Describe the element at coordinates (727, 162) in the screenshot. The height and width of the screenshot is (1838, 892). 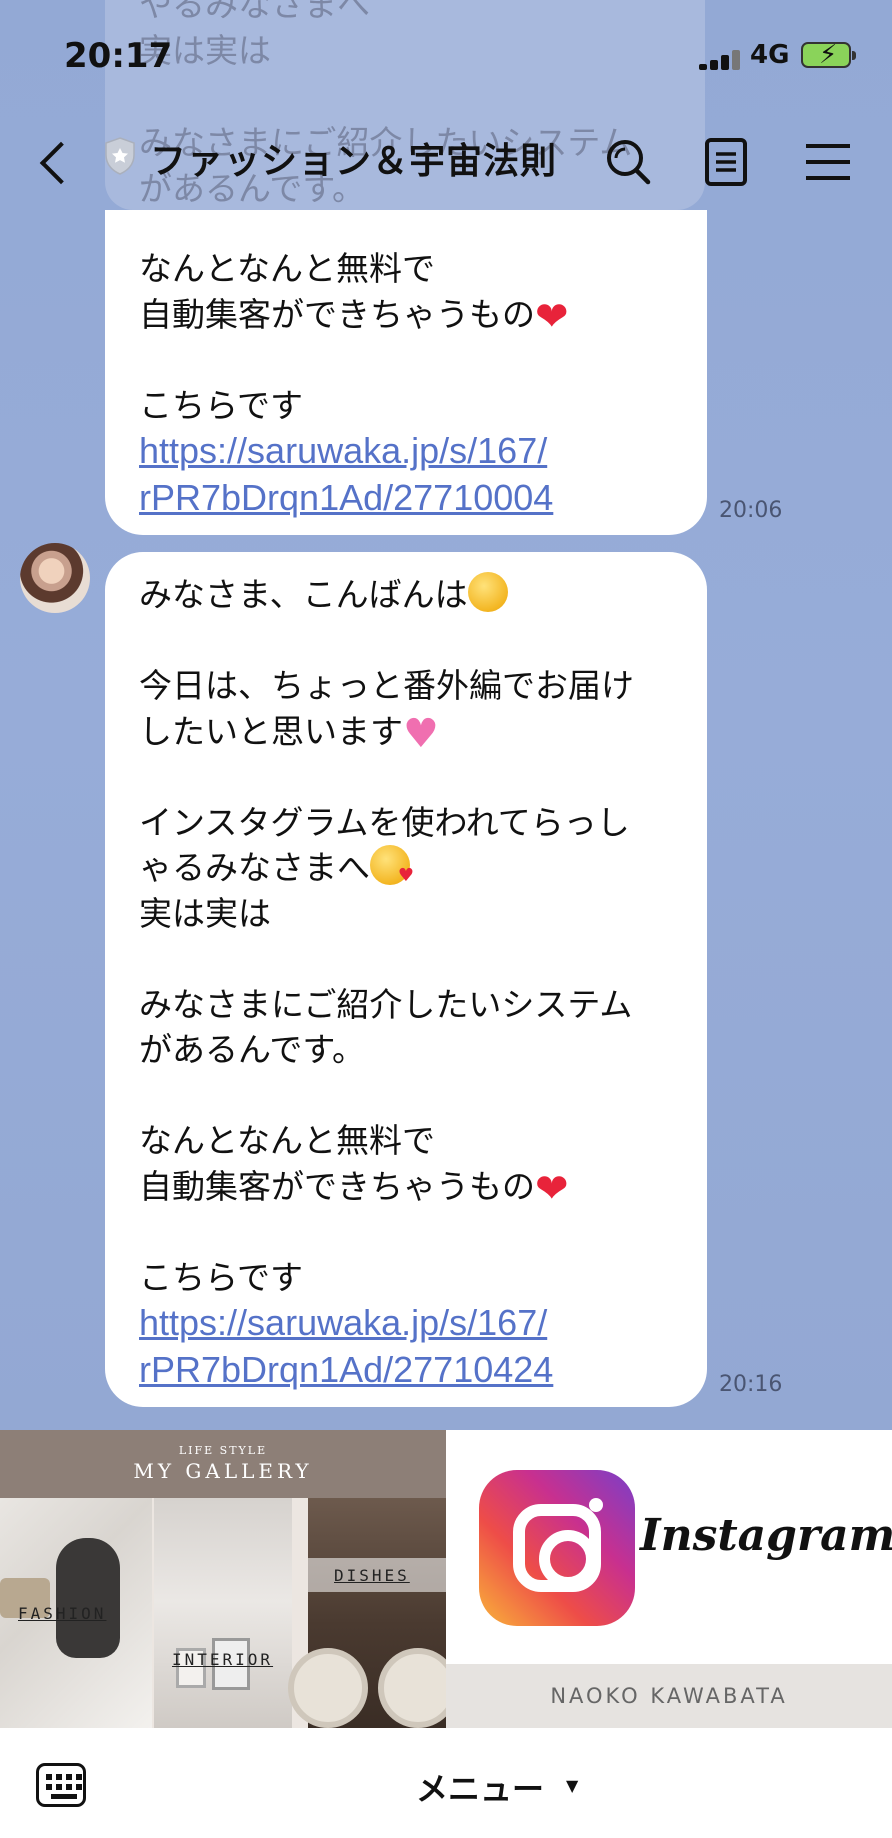
I see `notes-icon` at that location.